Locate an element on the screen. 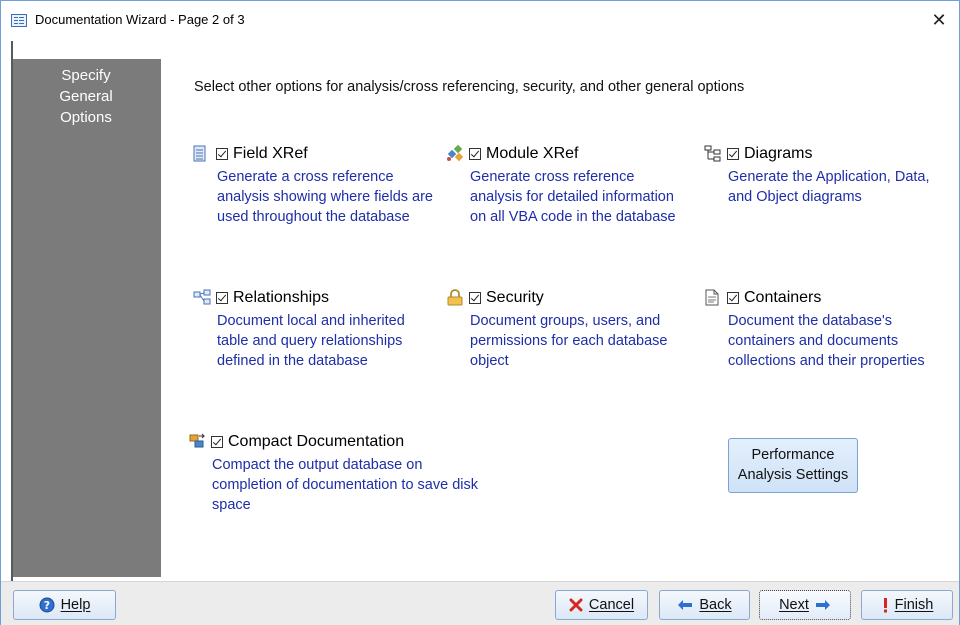 This screenshot has width=960, height=625. compact-documentation-checkbox is located at coordinates (217, 442).